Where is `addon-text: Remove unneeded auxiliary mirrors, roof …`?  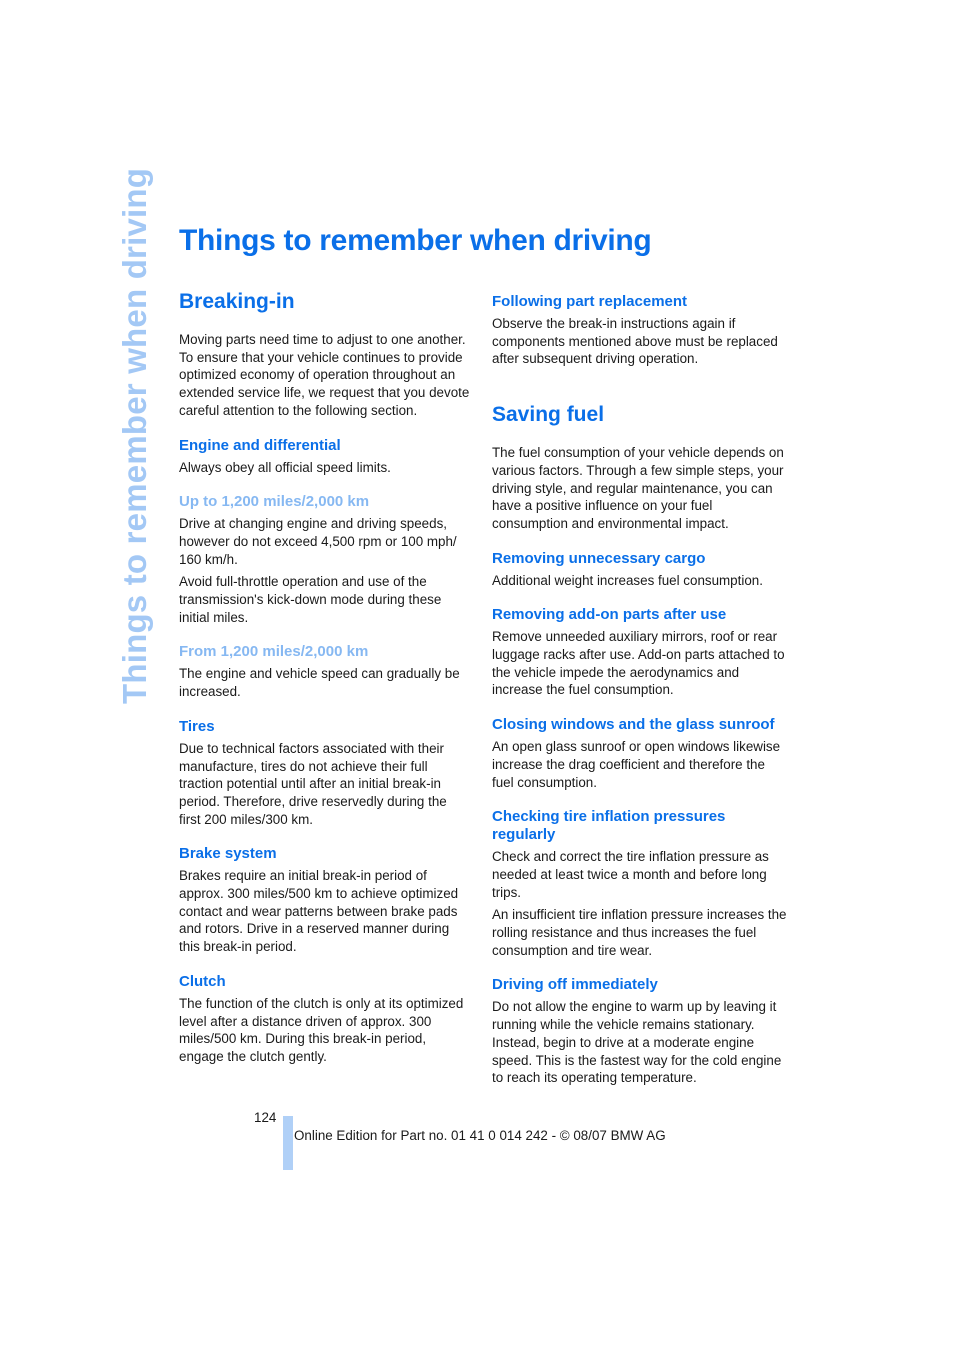 addon-text: Remove unneeded auxiliary mirrors, roof … is located at coordinates (638, 663).